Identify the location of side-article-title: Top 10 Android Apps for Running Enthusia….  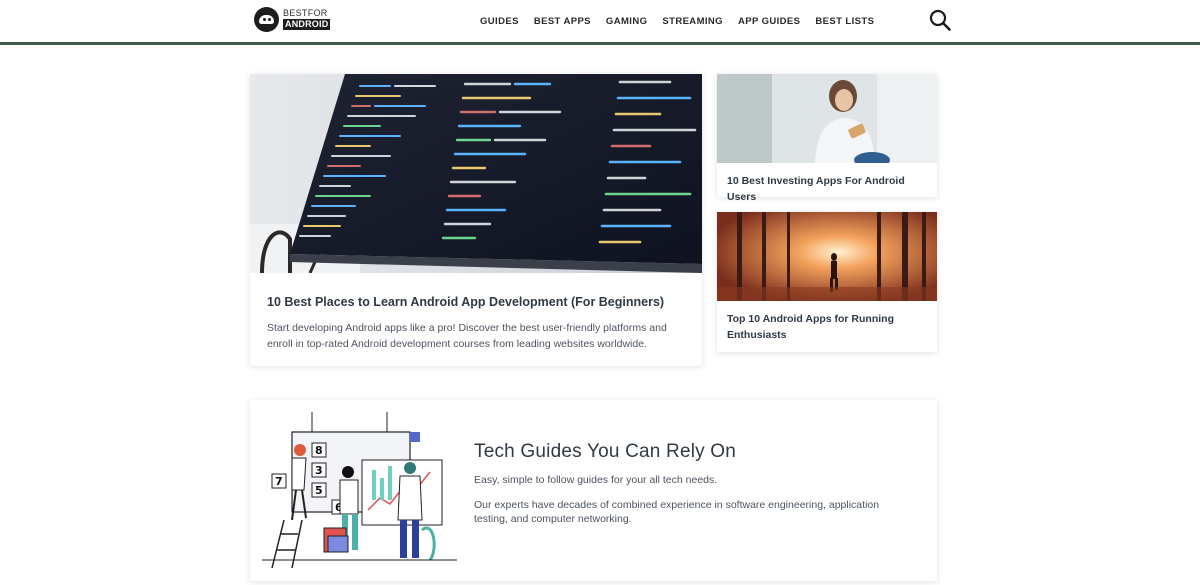
(827, 322).